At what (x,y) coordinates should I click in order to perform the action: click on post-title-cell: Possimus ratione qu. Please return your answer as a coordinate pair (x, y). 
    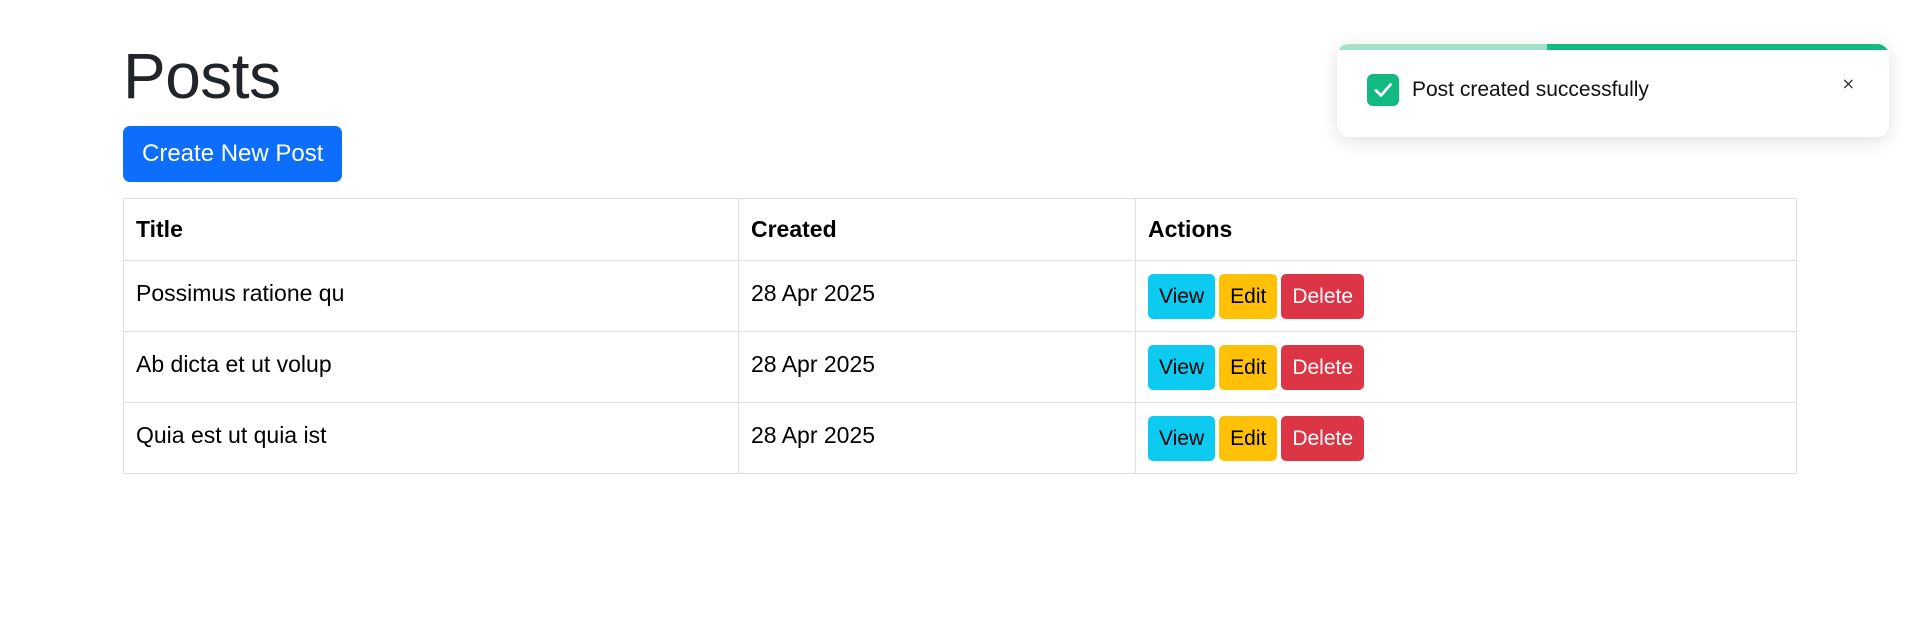
    Looking at the image, I should click on (431, 296).